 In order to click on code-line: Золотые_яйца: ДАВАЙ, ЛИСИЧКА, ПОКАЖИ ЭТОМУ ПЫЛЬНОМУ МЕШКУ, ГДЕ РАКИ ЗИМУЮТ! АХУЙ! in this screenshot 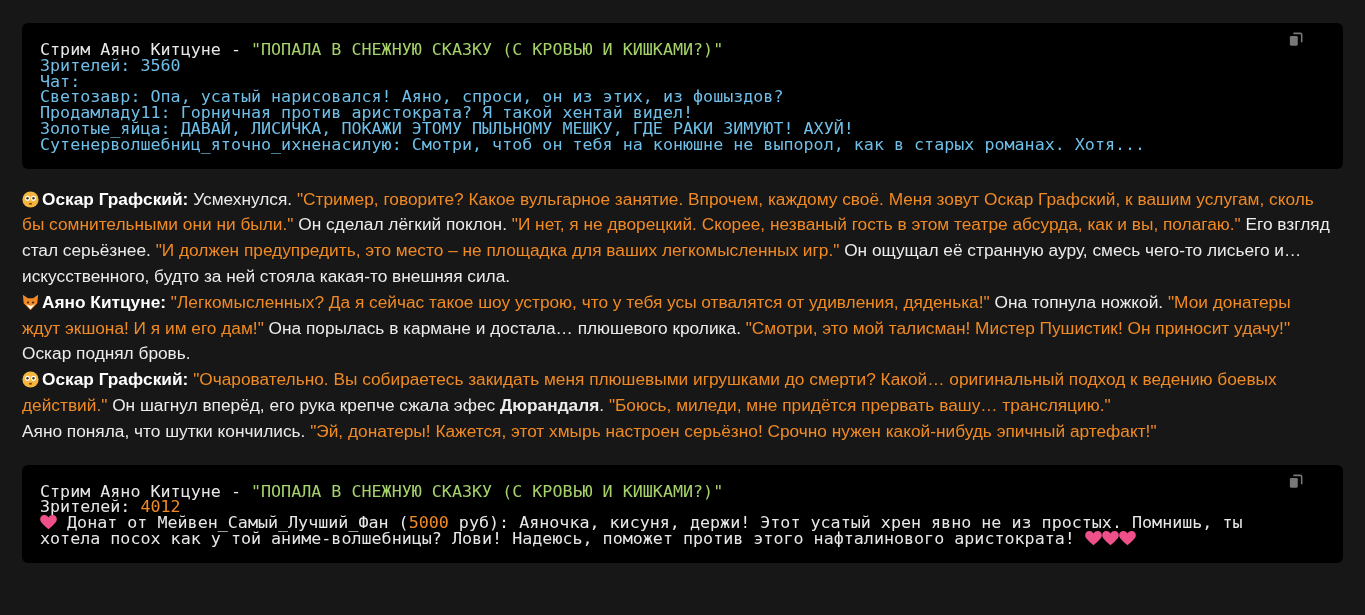, I will do `click(447, 129)`.